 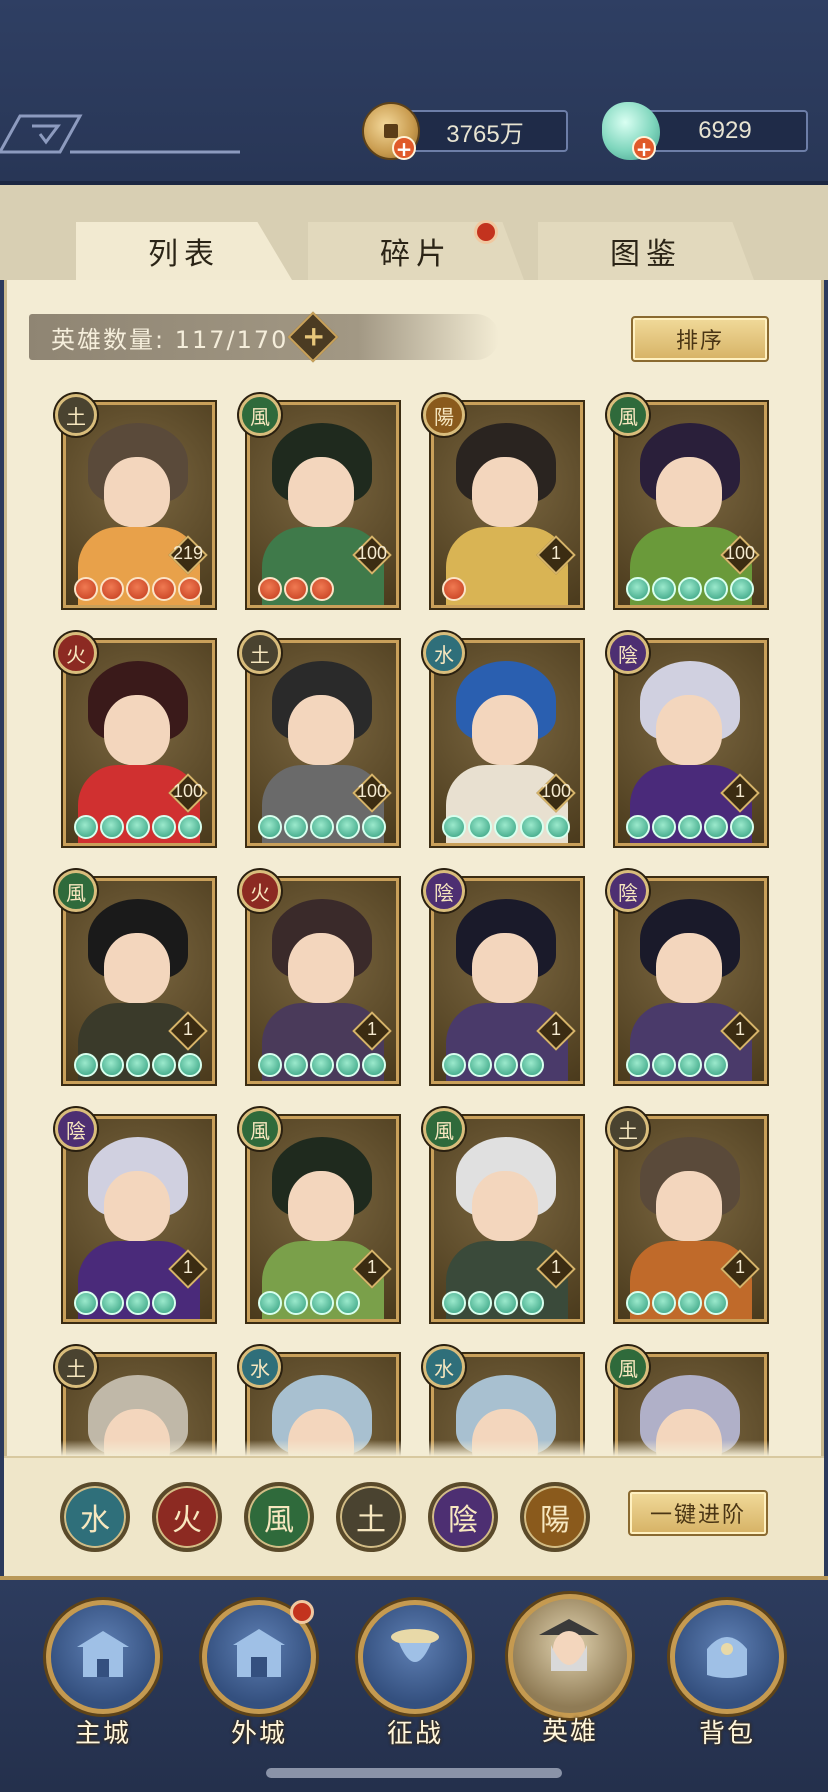 I want to click on bottom-nav: 主城 外城 征战 英雄 背包, so click(x=414, y=1684).